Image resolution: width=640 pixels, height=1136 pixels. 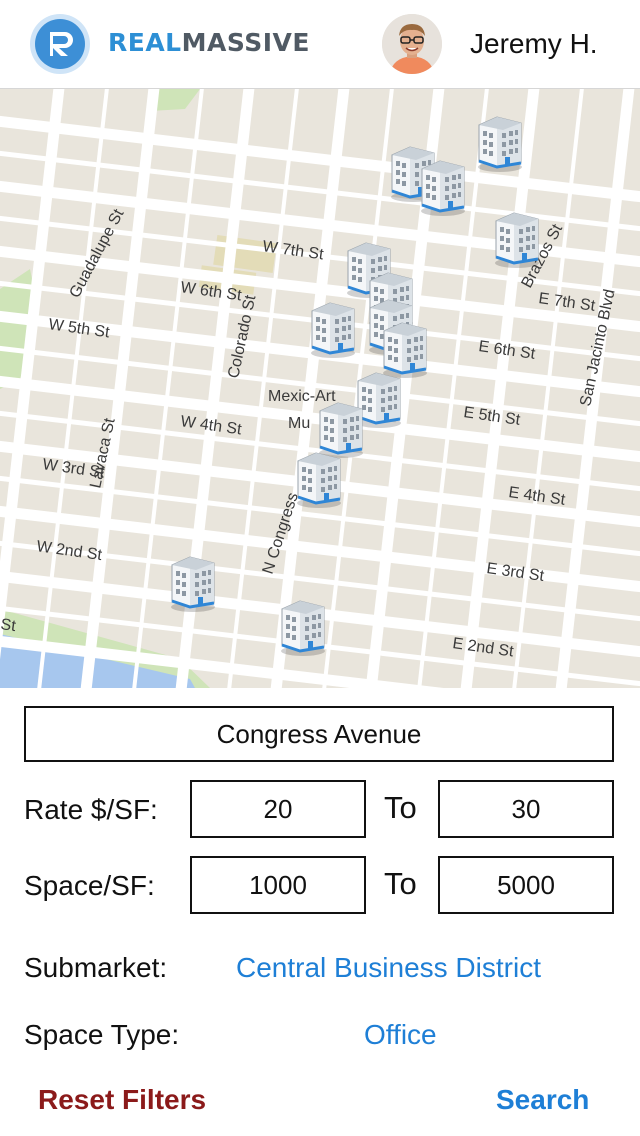 I want to click on space-type-label: Space Type:, so click(x=102, y=1034).